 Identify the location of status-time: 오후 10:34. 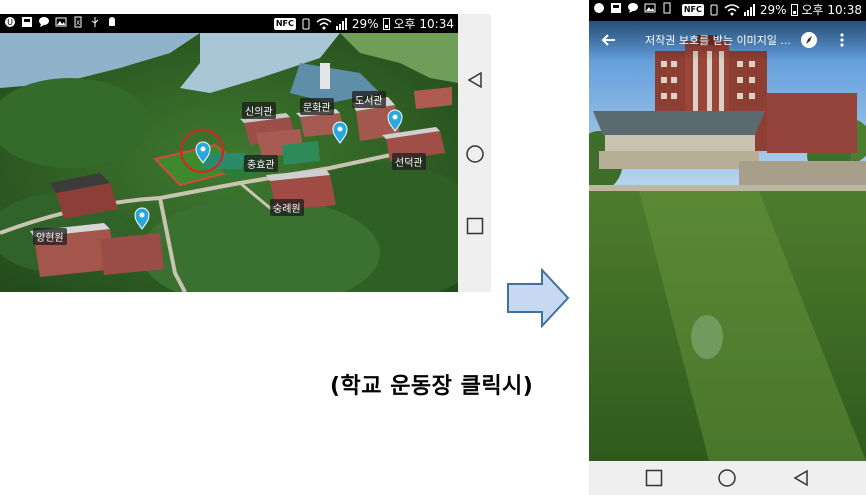
(423, 24).